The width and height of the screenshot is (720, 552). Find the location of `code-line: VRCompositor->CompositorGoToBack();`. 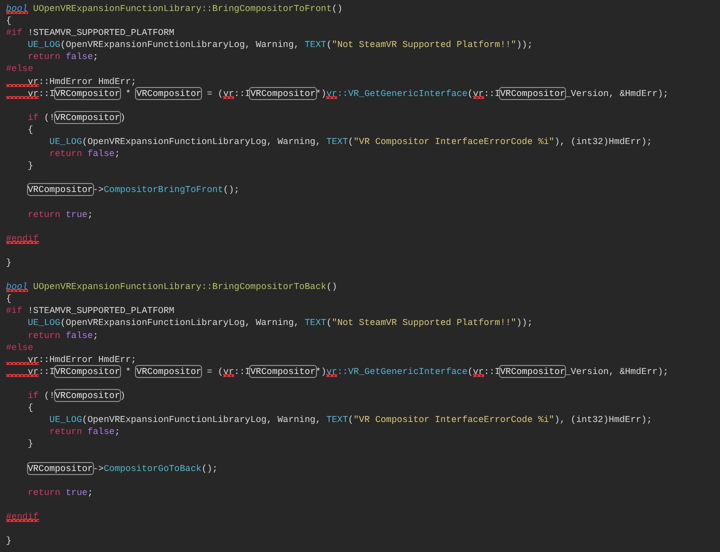

code-line: VRCompositor->CompositorGoToBack(); is located at coordinates (122, 468).